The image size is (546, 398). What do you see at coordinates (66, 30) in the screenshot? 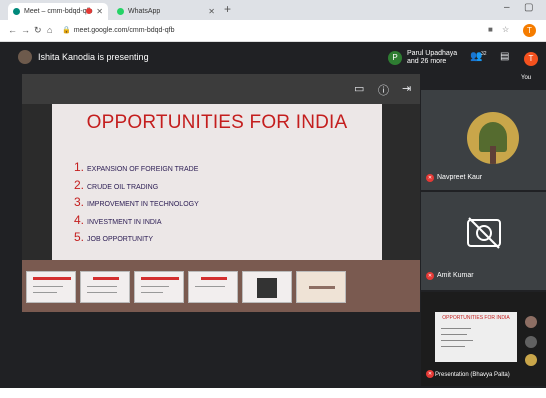
I see `lock-icon: 🔒` at bounding box center [66, 30].